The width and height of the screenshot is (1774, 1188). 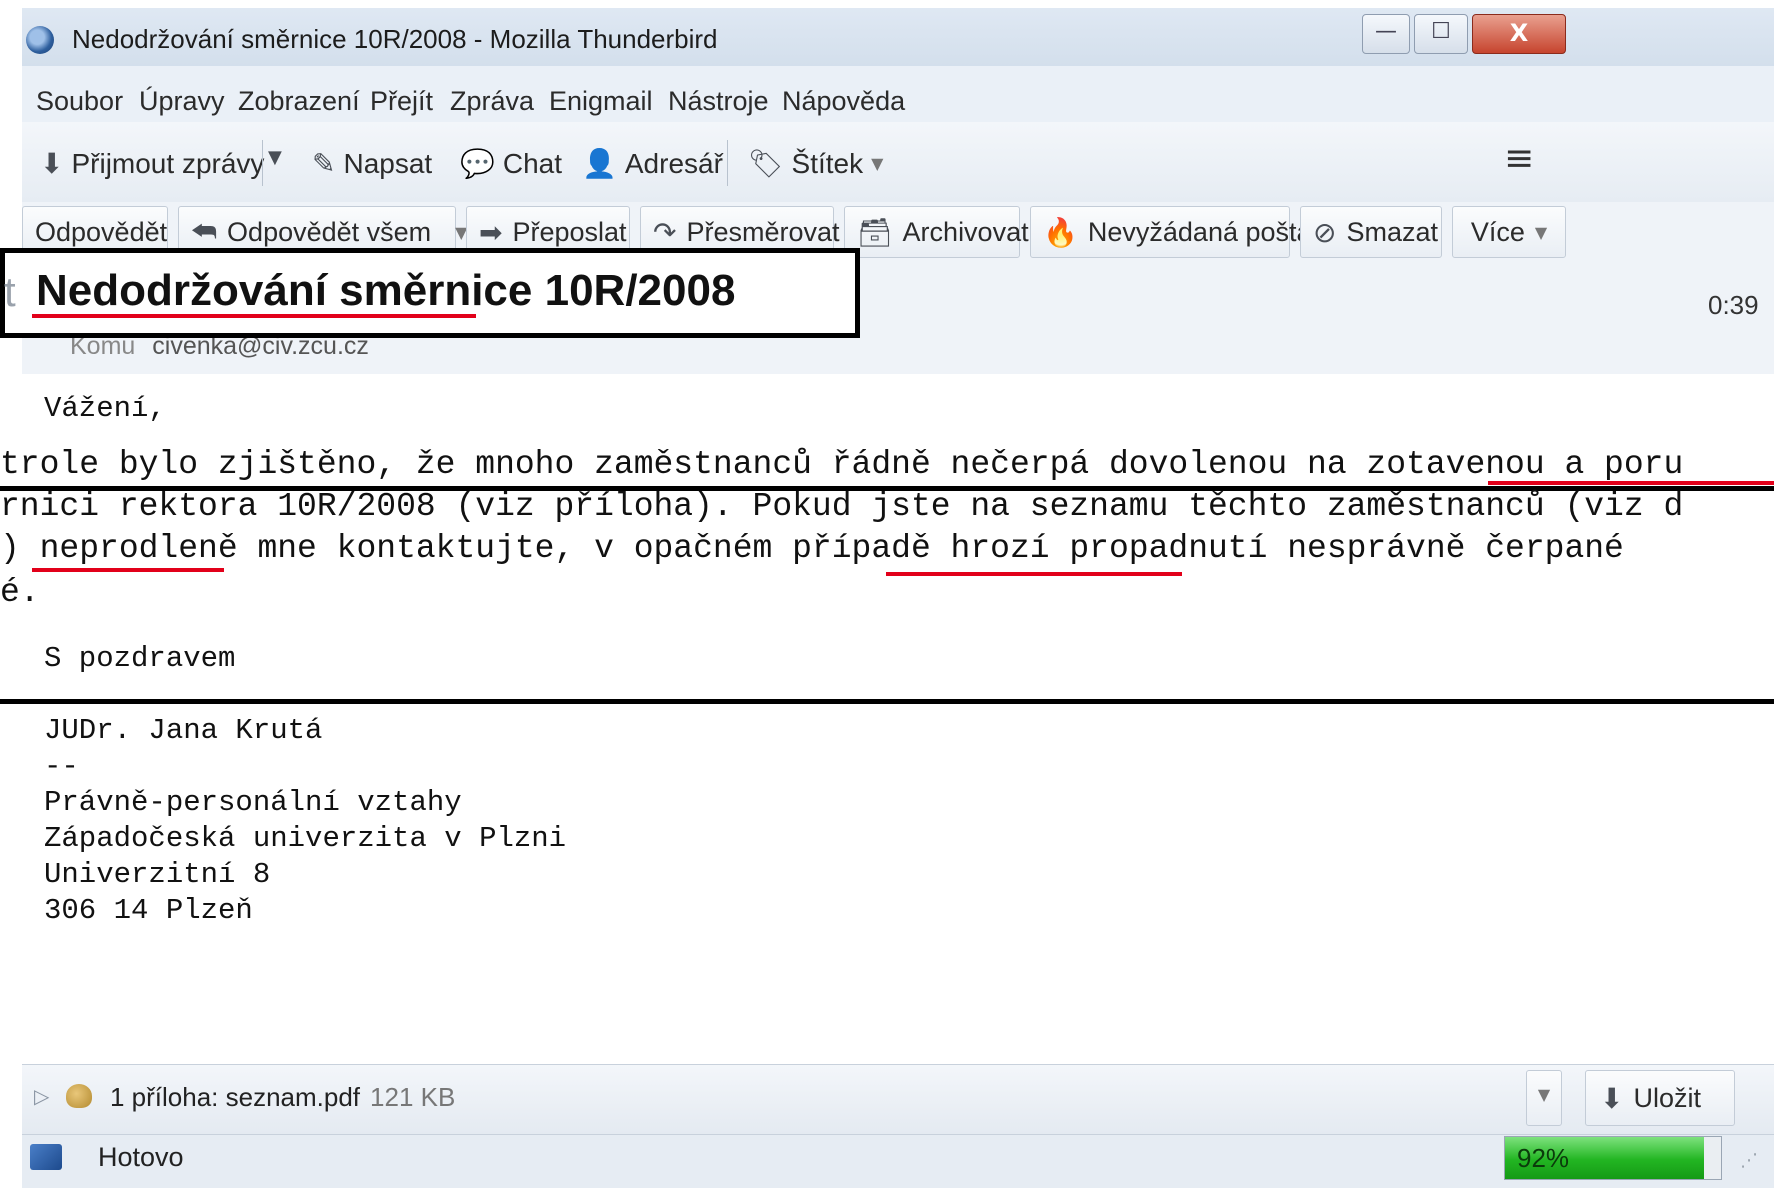 I want to click on save-dropdown-button: ▼, so click(x=1544, y=1098).